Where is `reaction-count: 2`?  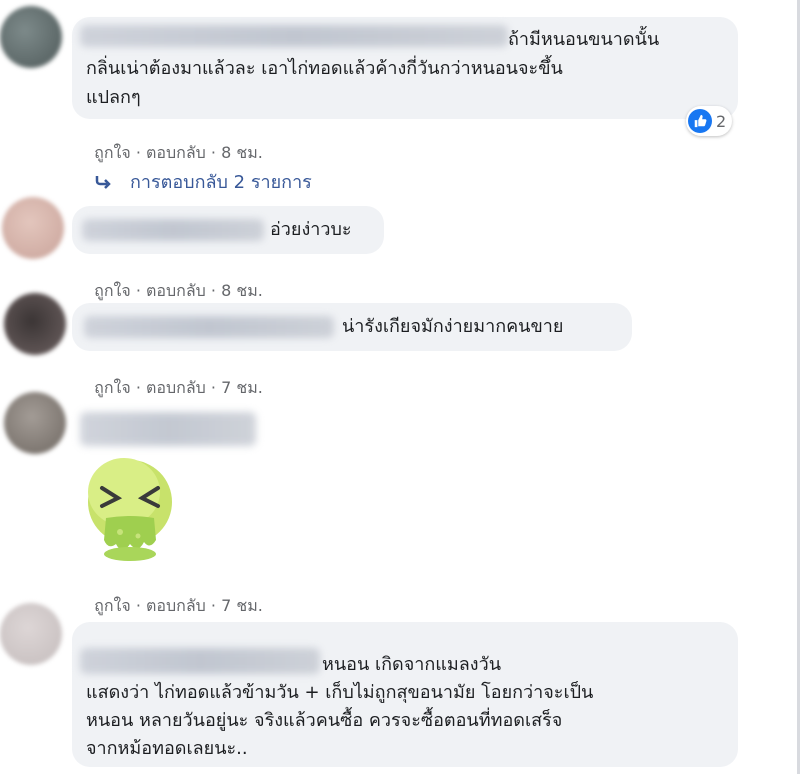
reaction-count: 2 is located at coordinates (709, 121).